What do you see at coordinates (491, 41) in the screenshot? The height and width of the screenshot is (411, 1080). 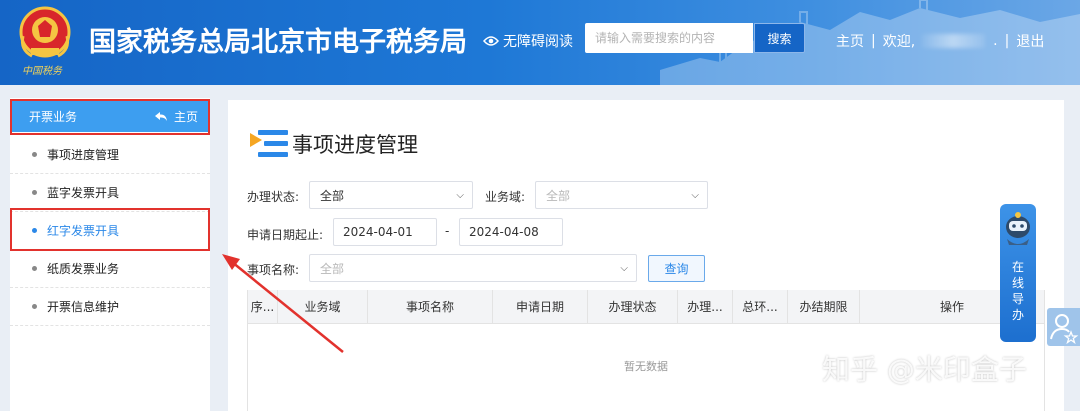 I see `eye-icon` at bounding box center [491, 41].